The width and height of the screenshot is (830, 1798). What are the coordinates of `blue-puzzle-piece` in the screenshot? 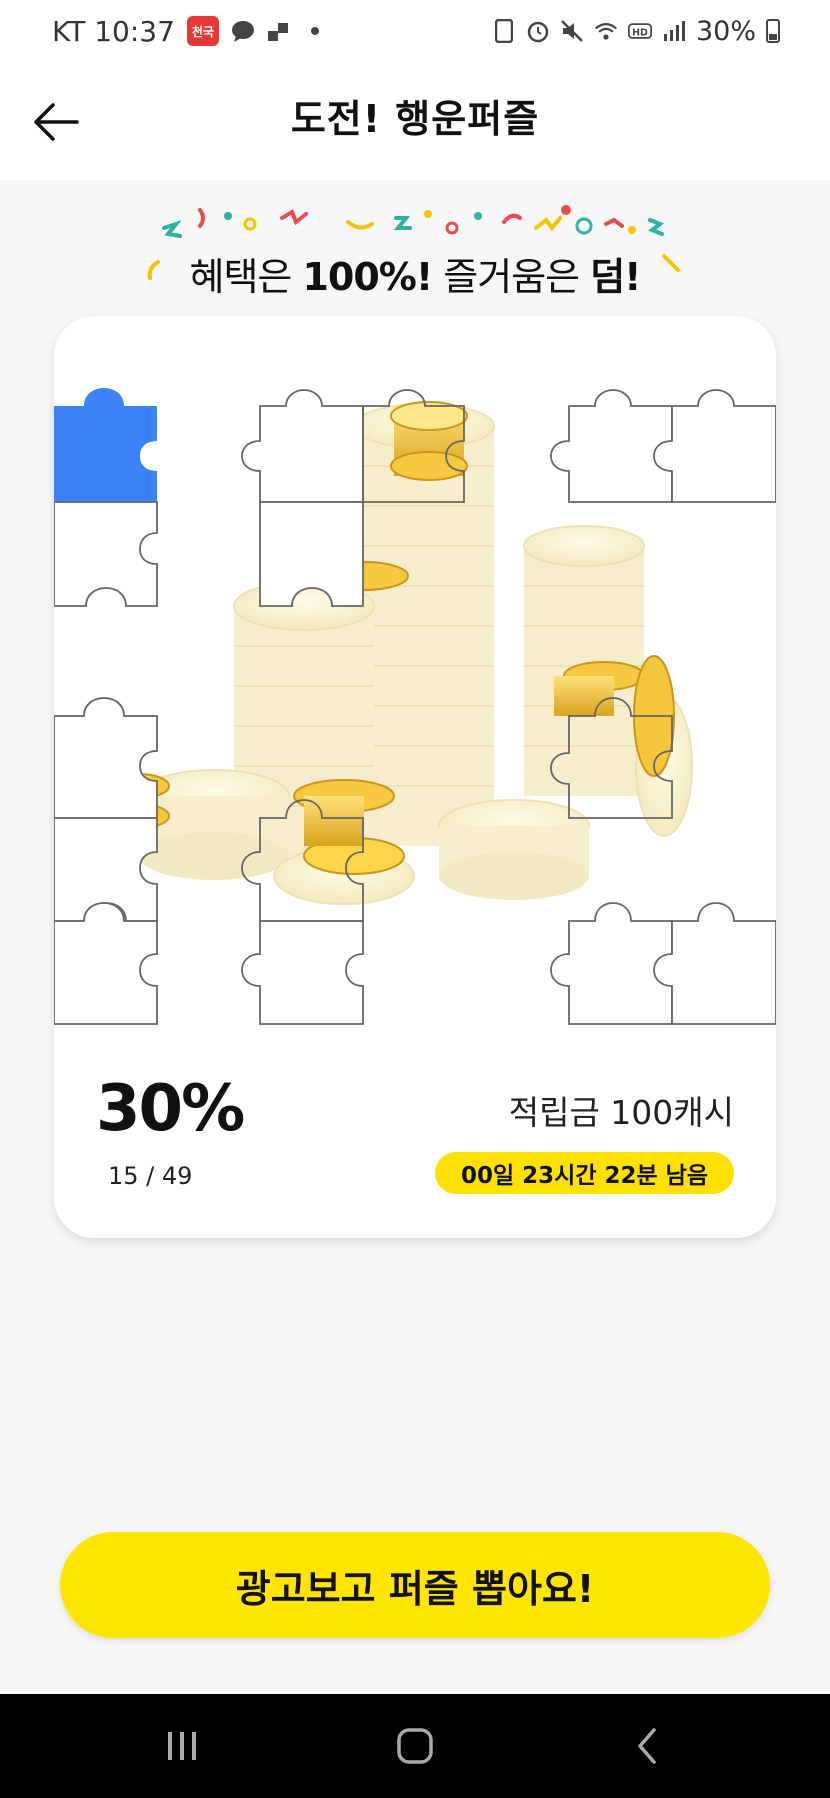 It's located at (105, 445).